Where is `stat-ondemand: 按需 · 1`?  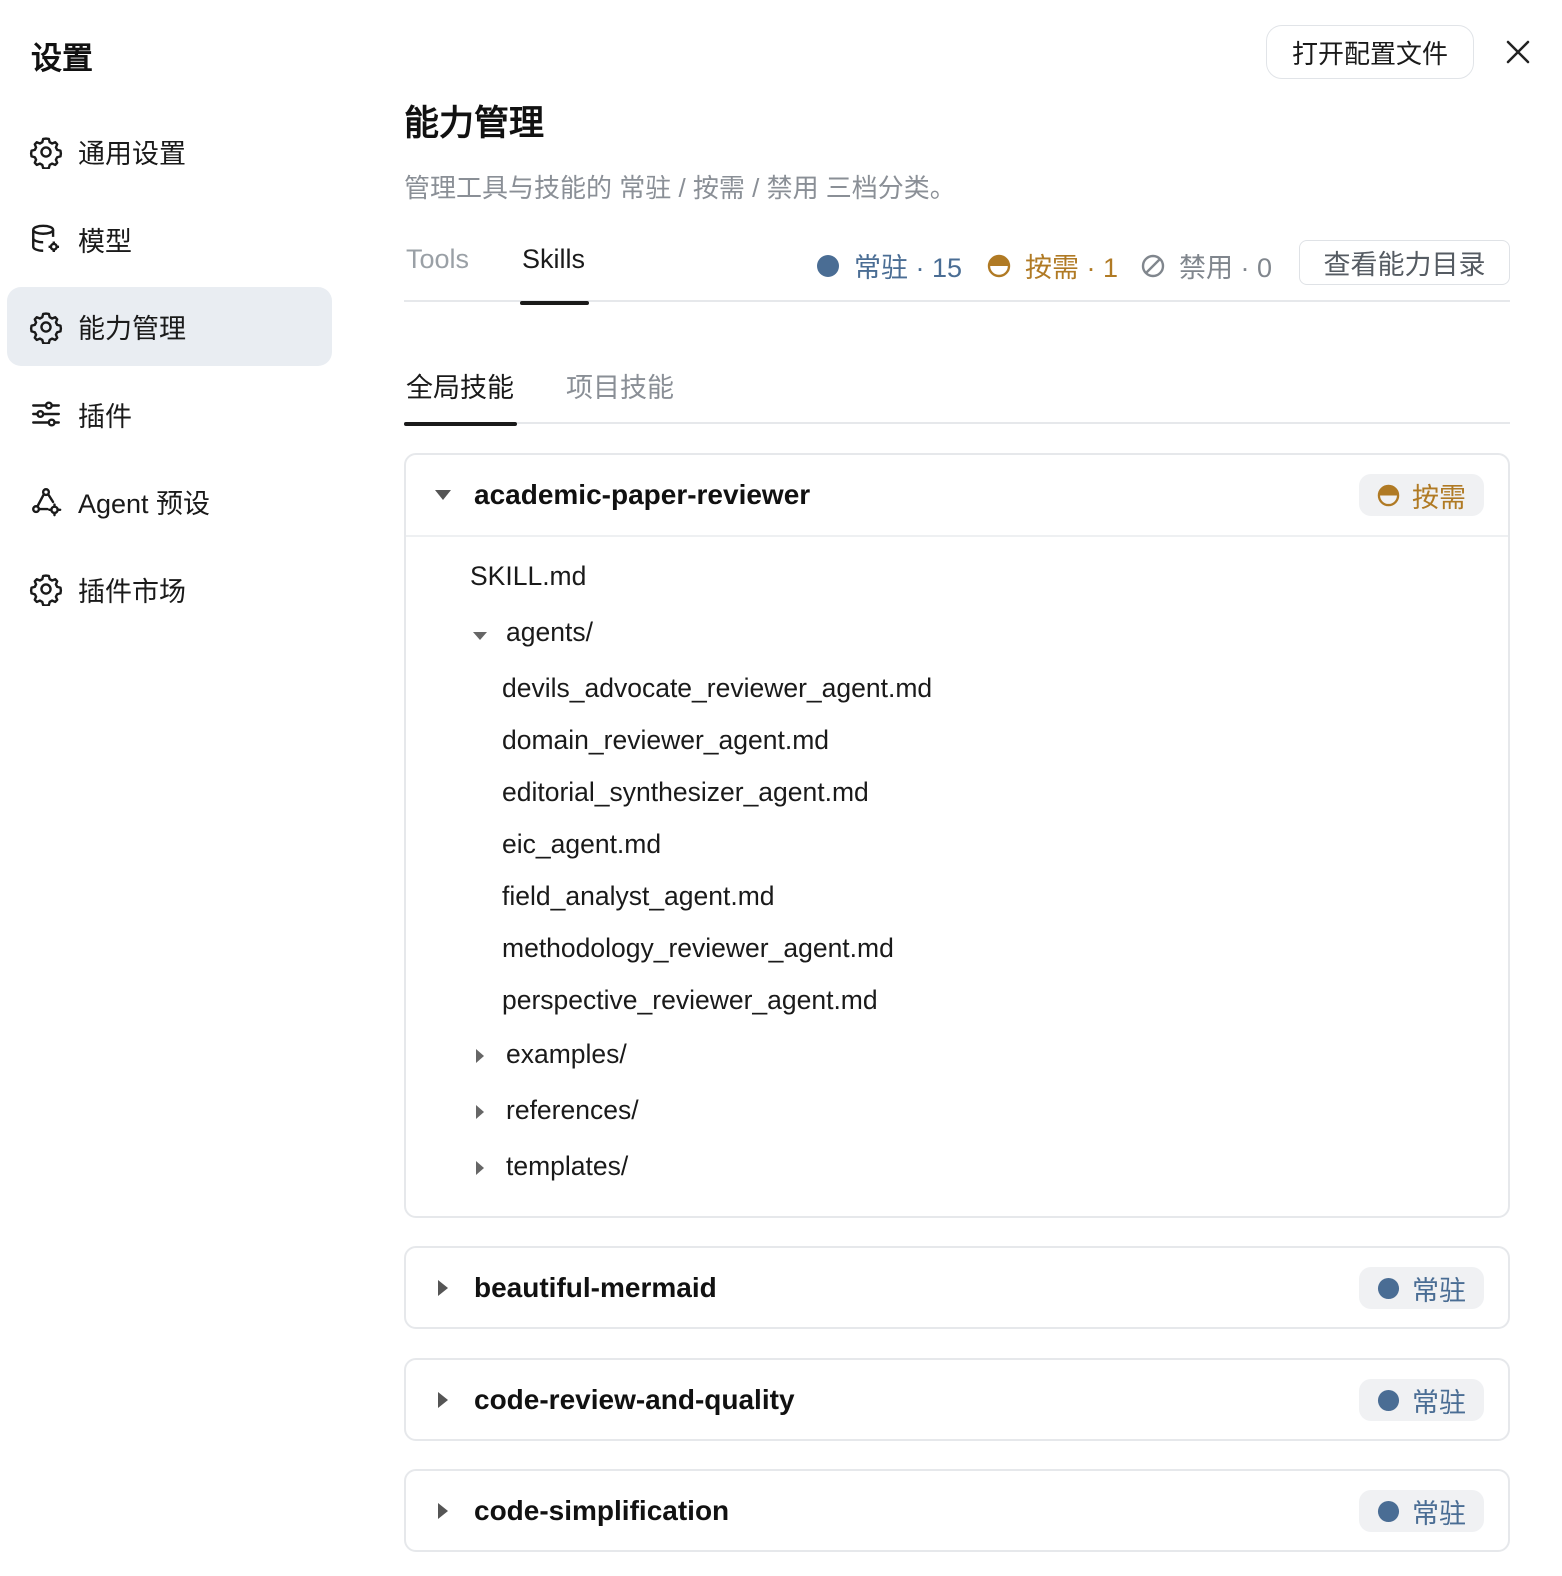 stat-ondemand: 按需 · 1 is located at coordinates (1052, 265).